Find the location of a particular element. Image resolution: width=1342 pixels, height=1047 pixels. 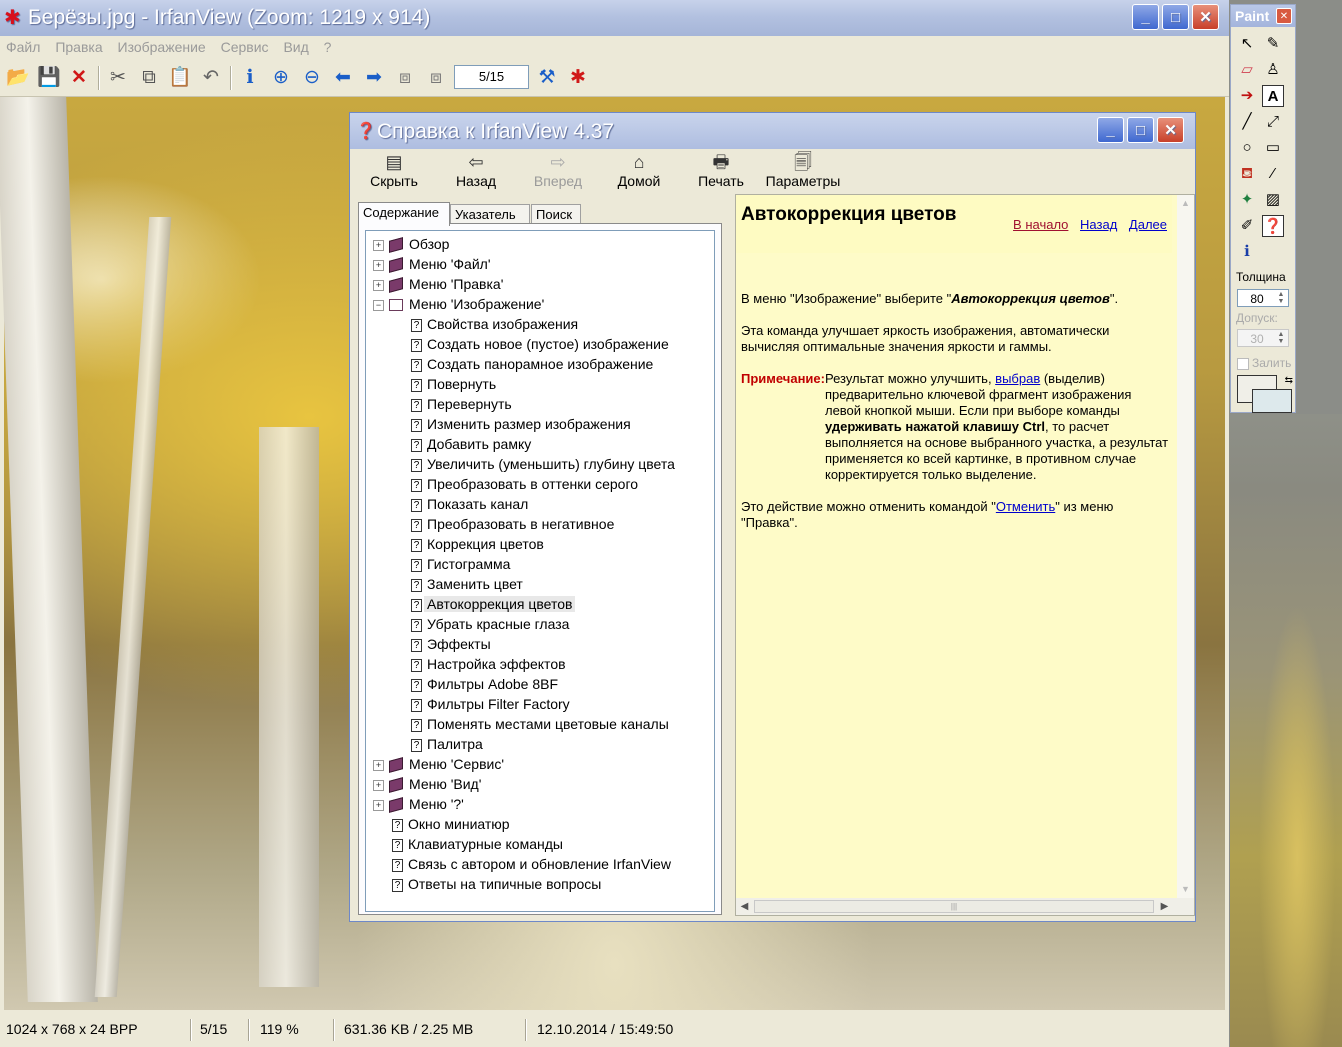

forward-button: ⇨ Вперед is located at coordinates (558, 169).